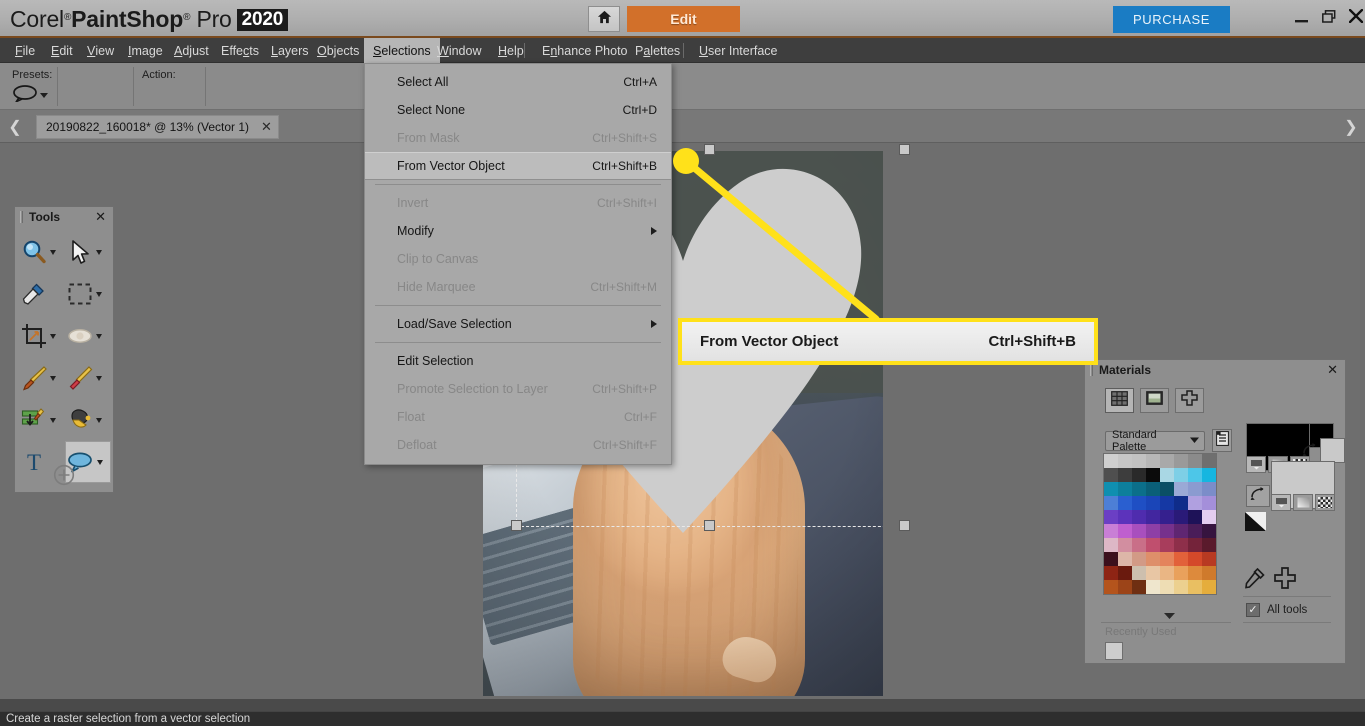  Describe the element at coordinates (709, 525) in the screenshot. I see `marquee-handle-bottom-center` at that location.